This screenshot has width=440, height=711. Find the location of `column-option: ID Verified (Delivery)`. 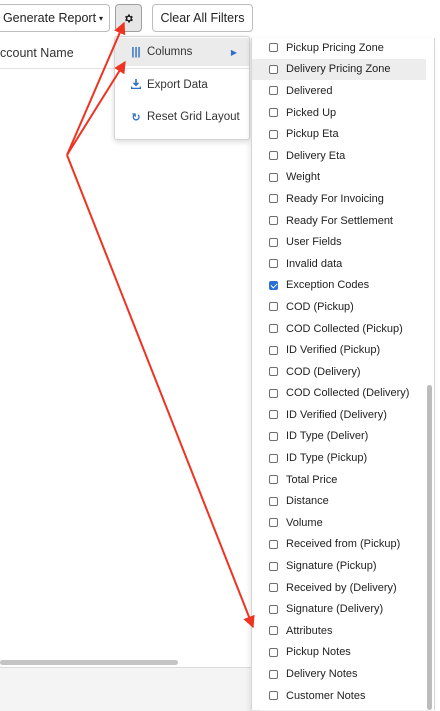

column-option: ID Verified (Delivery) is located at coordinates (343, 415).